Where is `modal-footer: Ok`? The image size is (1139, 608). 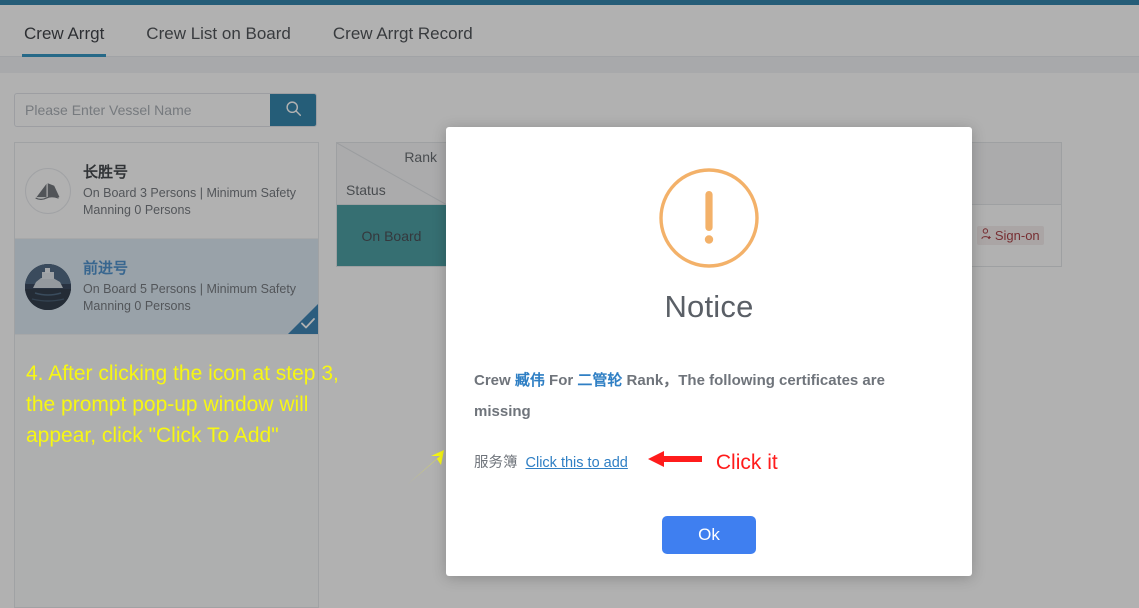
modal-footer: Ok is located at coordinates (709, 535).